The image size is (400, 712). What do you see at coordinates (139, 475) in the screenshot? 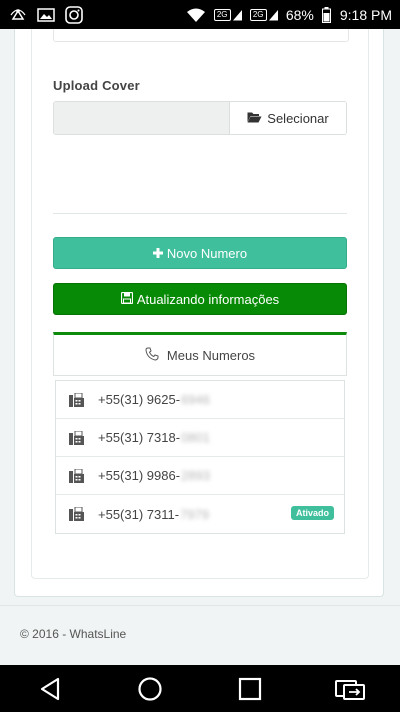
I see `number-visible: +55(31) 9986-` at bounding box center [139, 475].